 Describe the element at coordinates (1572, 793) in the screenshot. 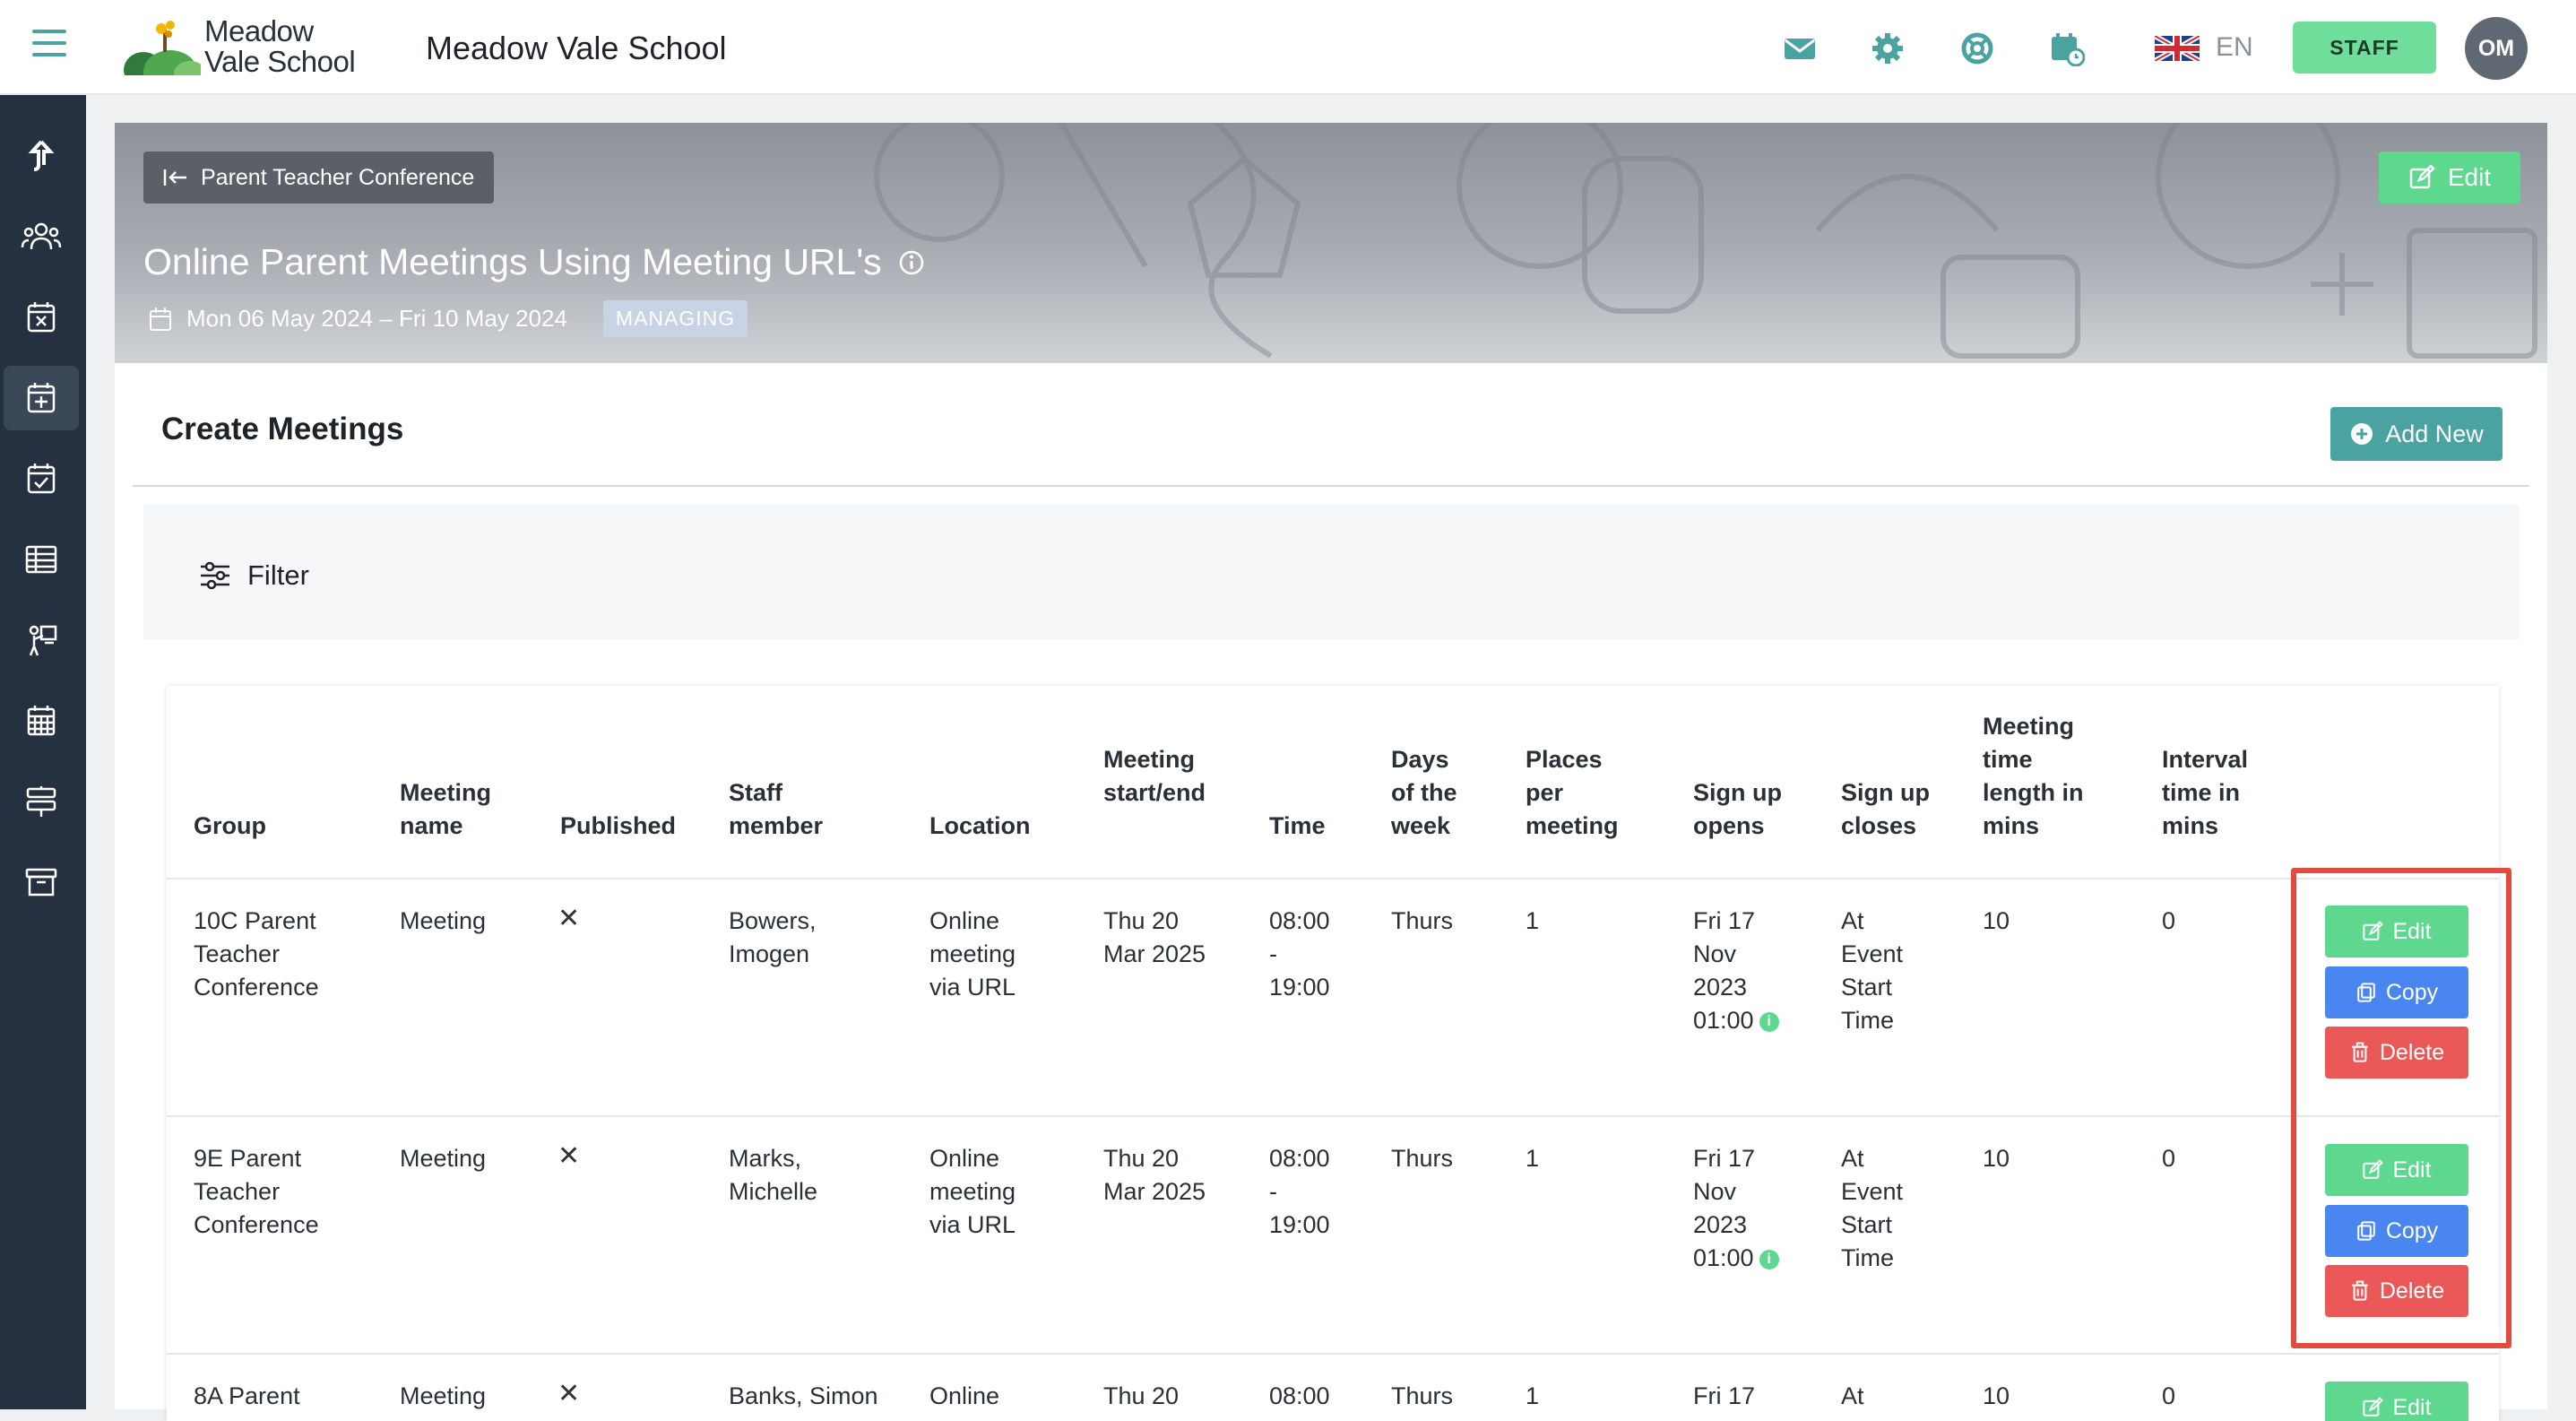

I see `header-places-per-meeting: Places per meeting` at that location.